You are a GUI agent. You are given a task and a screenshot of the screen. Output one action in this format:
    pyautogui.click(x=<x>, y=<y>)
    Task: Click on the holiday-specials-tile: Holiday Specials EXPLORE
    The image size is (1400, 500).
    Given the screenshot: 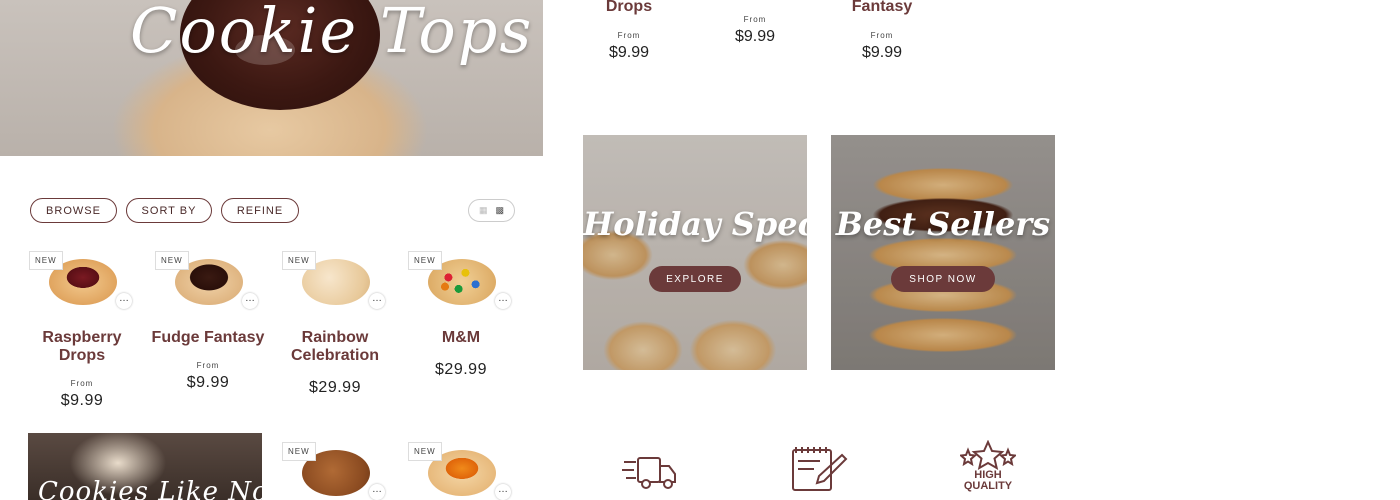 What is the action you would take?
    pyautogui.click(x=695, y=252)
    